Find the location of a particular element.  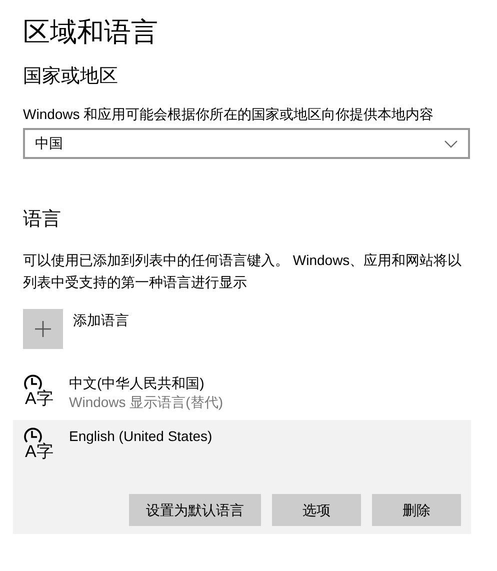

region-dropdown: 中国 is located at coordinates (246, 143).